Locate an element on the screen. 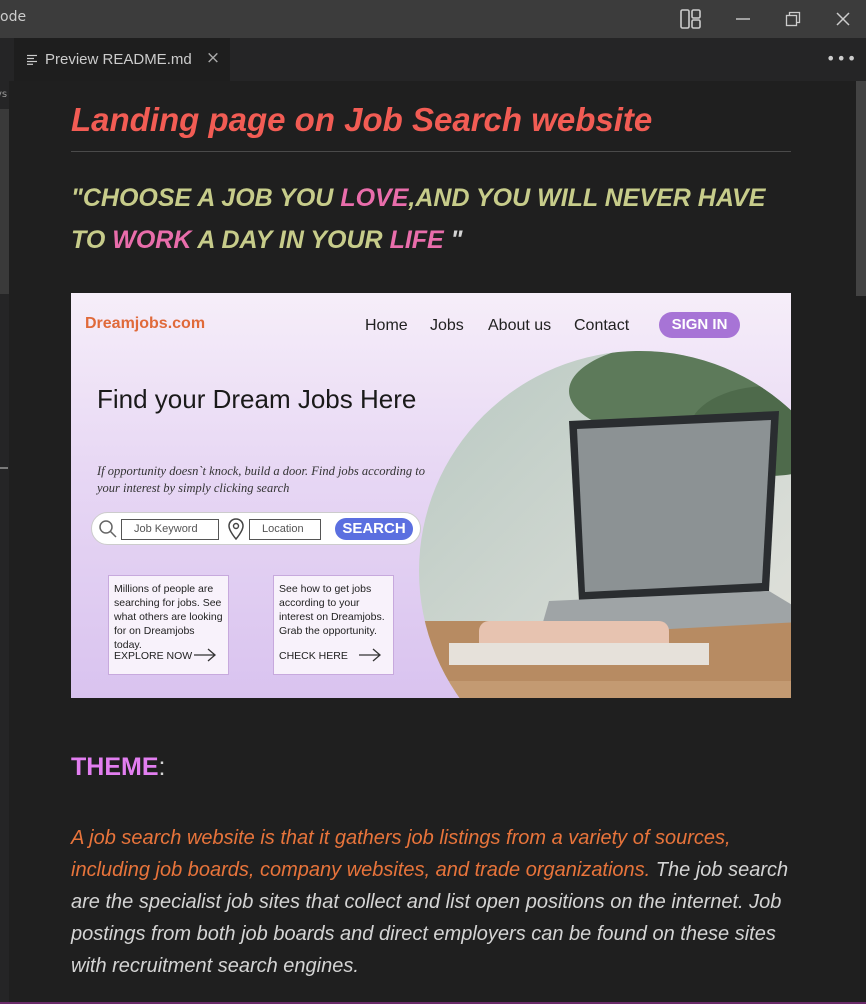  card-cta: CHECK HERE is located at coordinates (313, 656).